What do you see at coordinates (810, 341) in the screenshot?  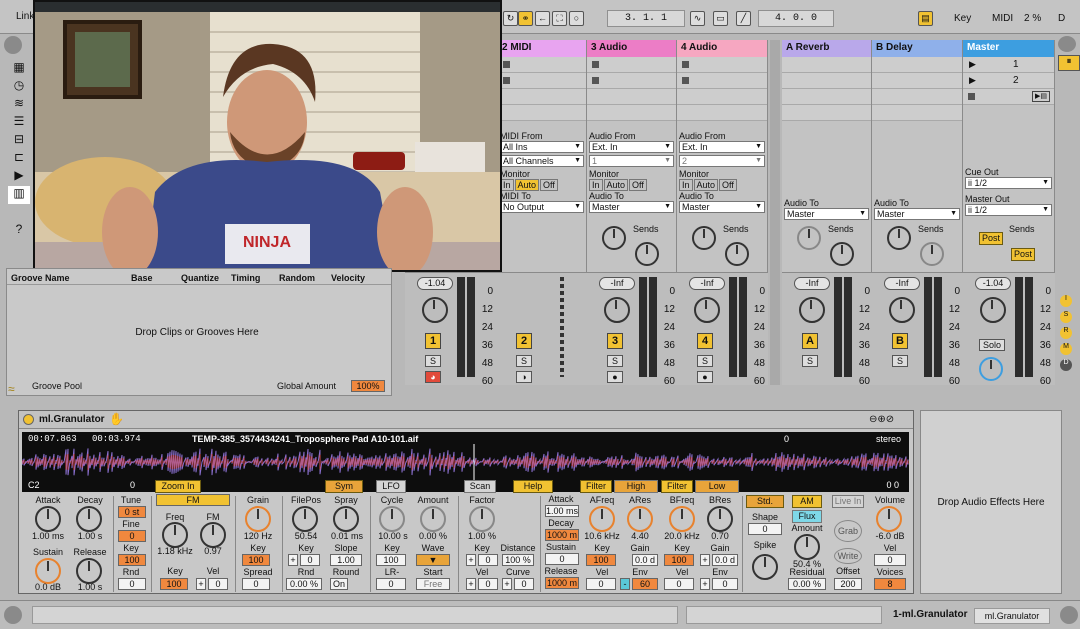 I see `track-activator-button: A` at bounding box center [810, 341].